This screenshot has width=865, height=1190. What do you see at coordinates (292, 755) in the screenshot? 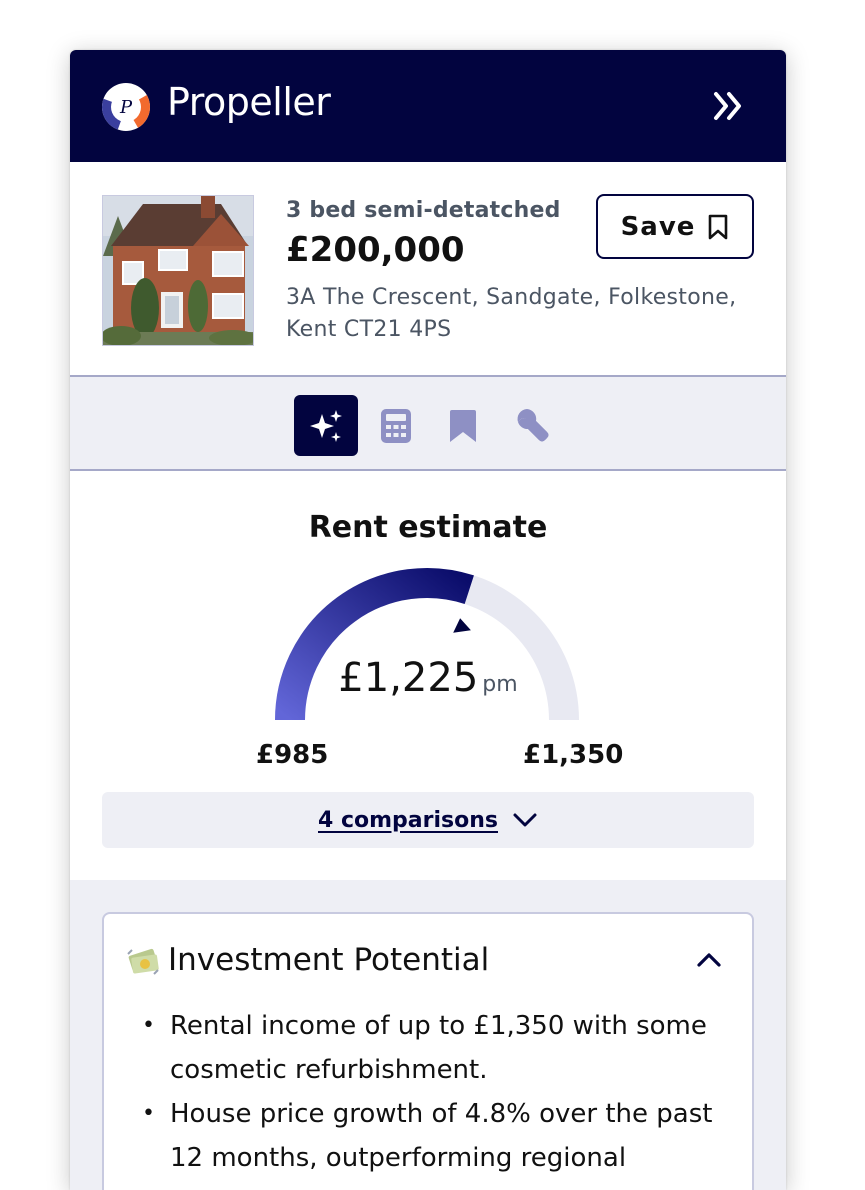
I see `rent-min: £985` at bounding box center [292, 755].